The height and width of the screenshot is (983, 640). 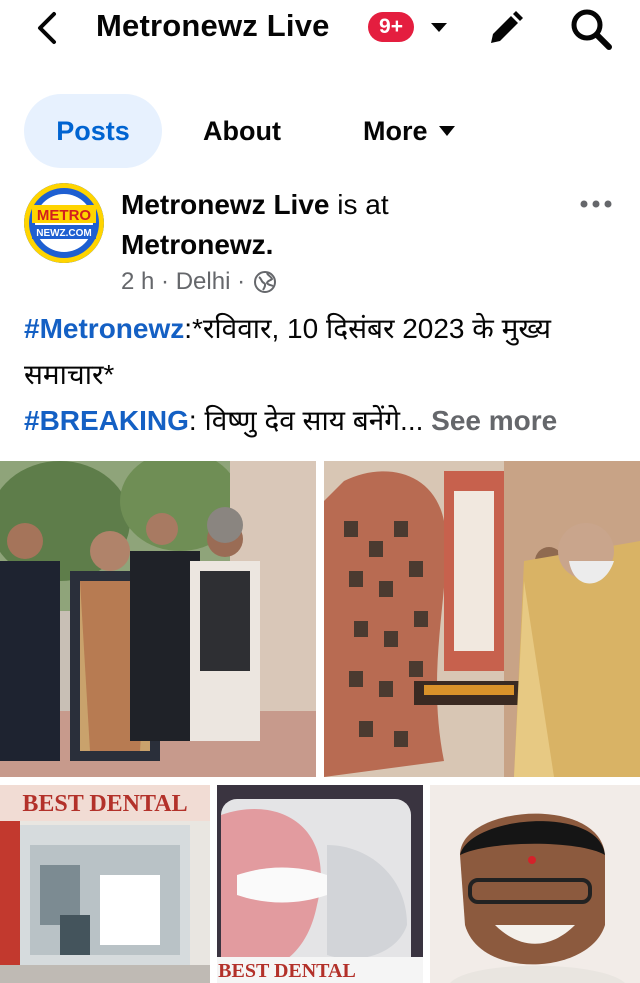 I want to click on tab-about: About, so click(x=242, y=131).